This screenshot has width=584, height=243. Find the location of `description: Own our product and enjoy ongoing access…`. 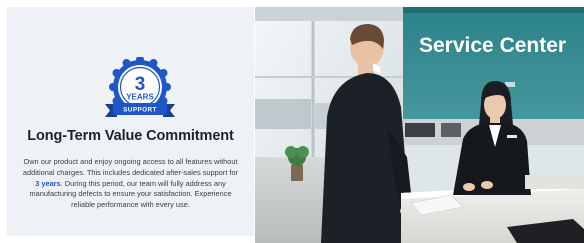

description: Own our product and enjoy ongoing access… is located at coordinates (130, 184).